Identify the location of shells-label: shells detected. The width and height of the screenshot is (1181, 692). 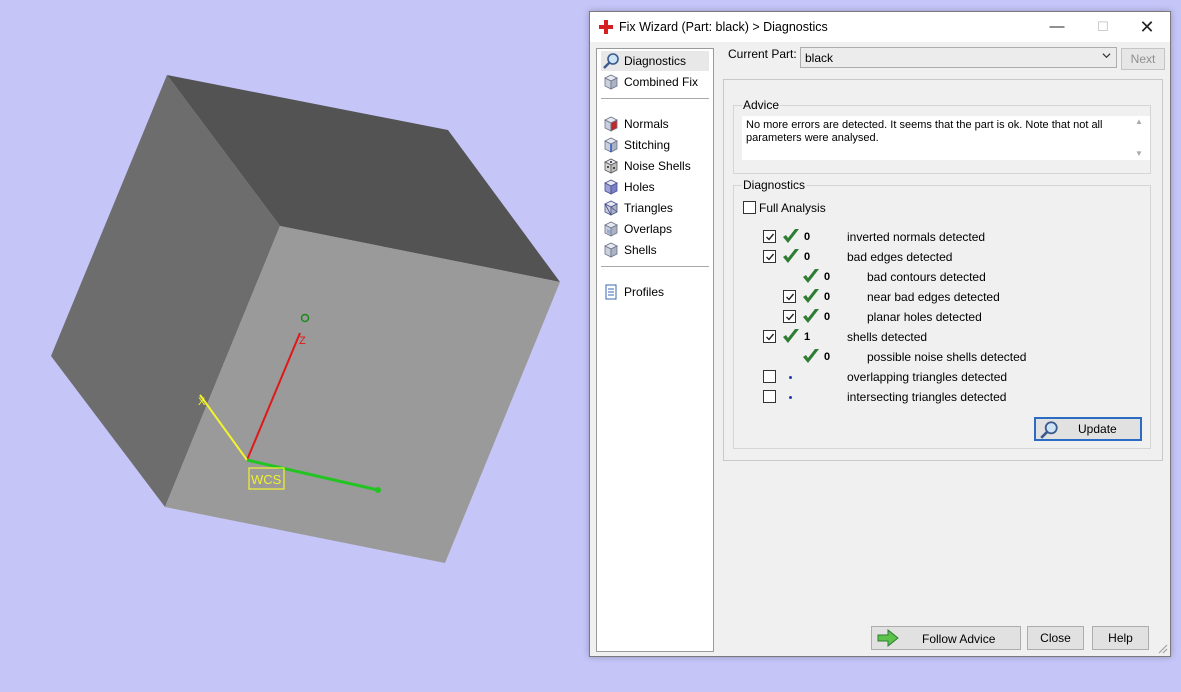
(887, 337).